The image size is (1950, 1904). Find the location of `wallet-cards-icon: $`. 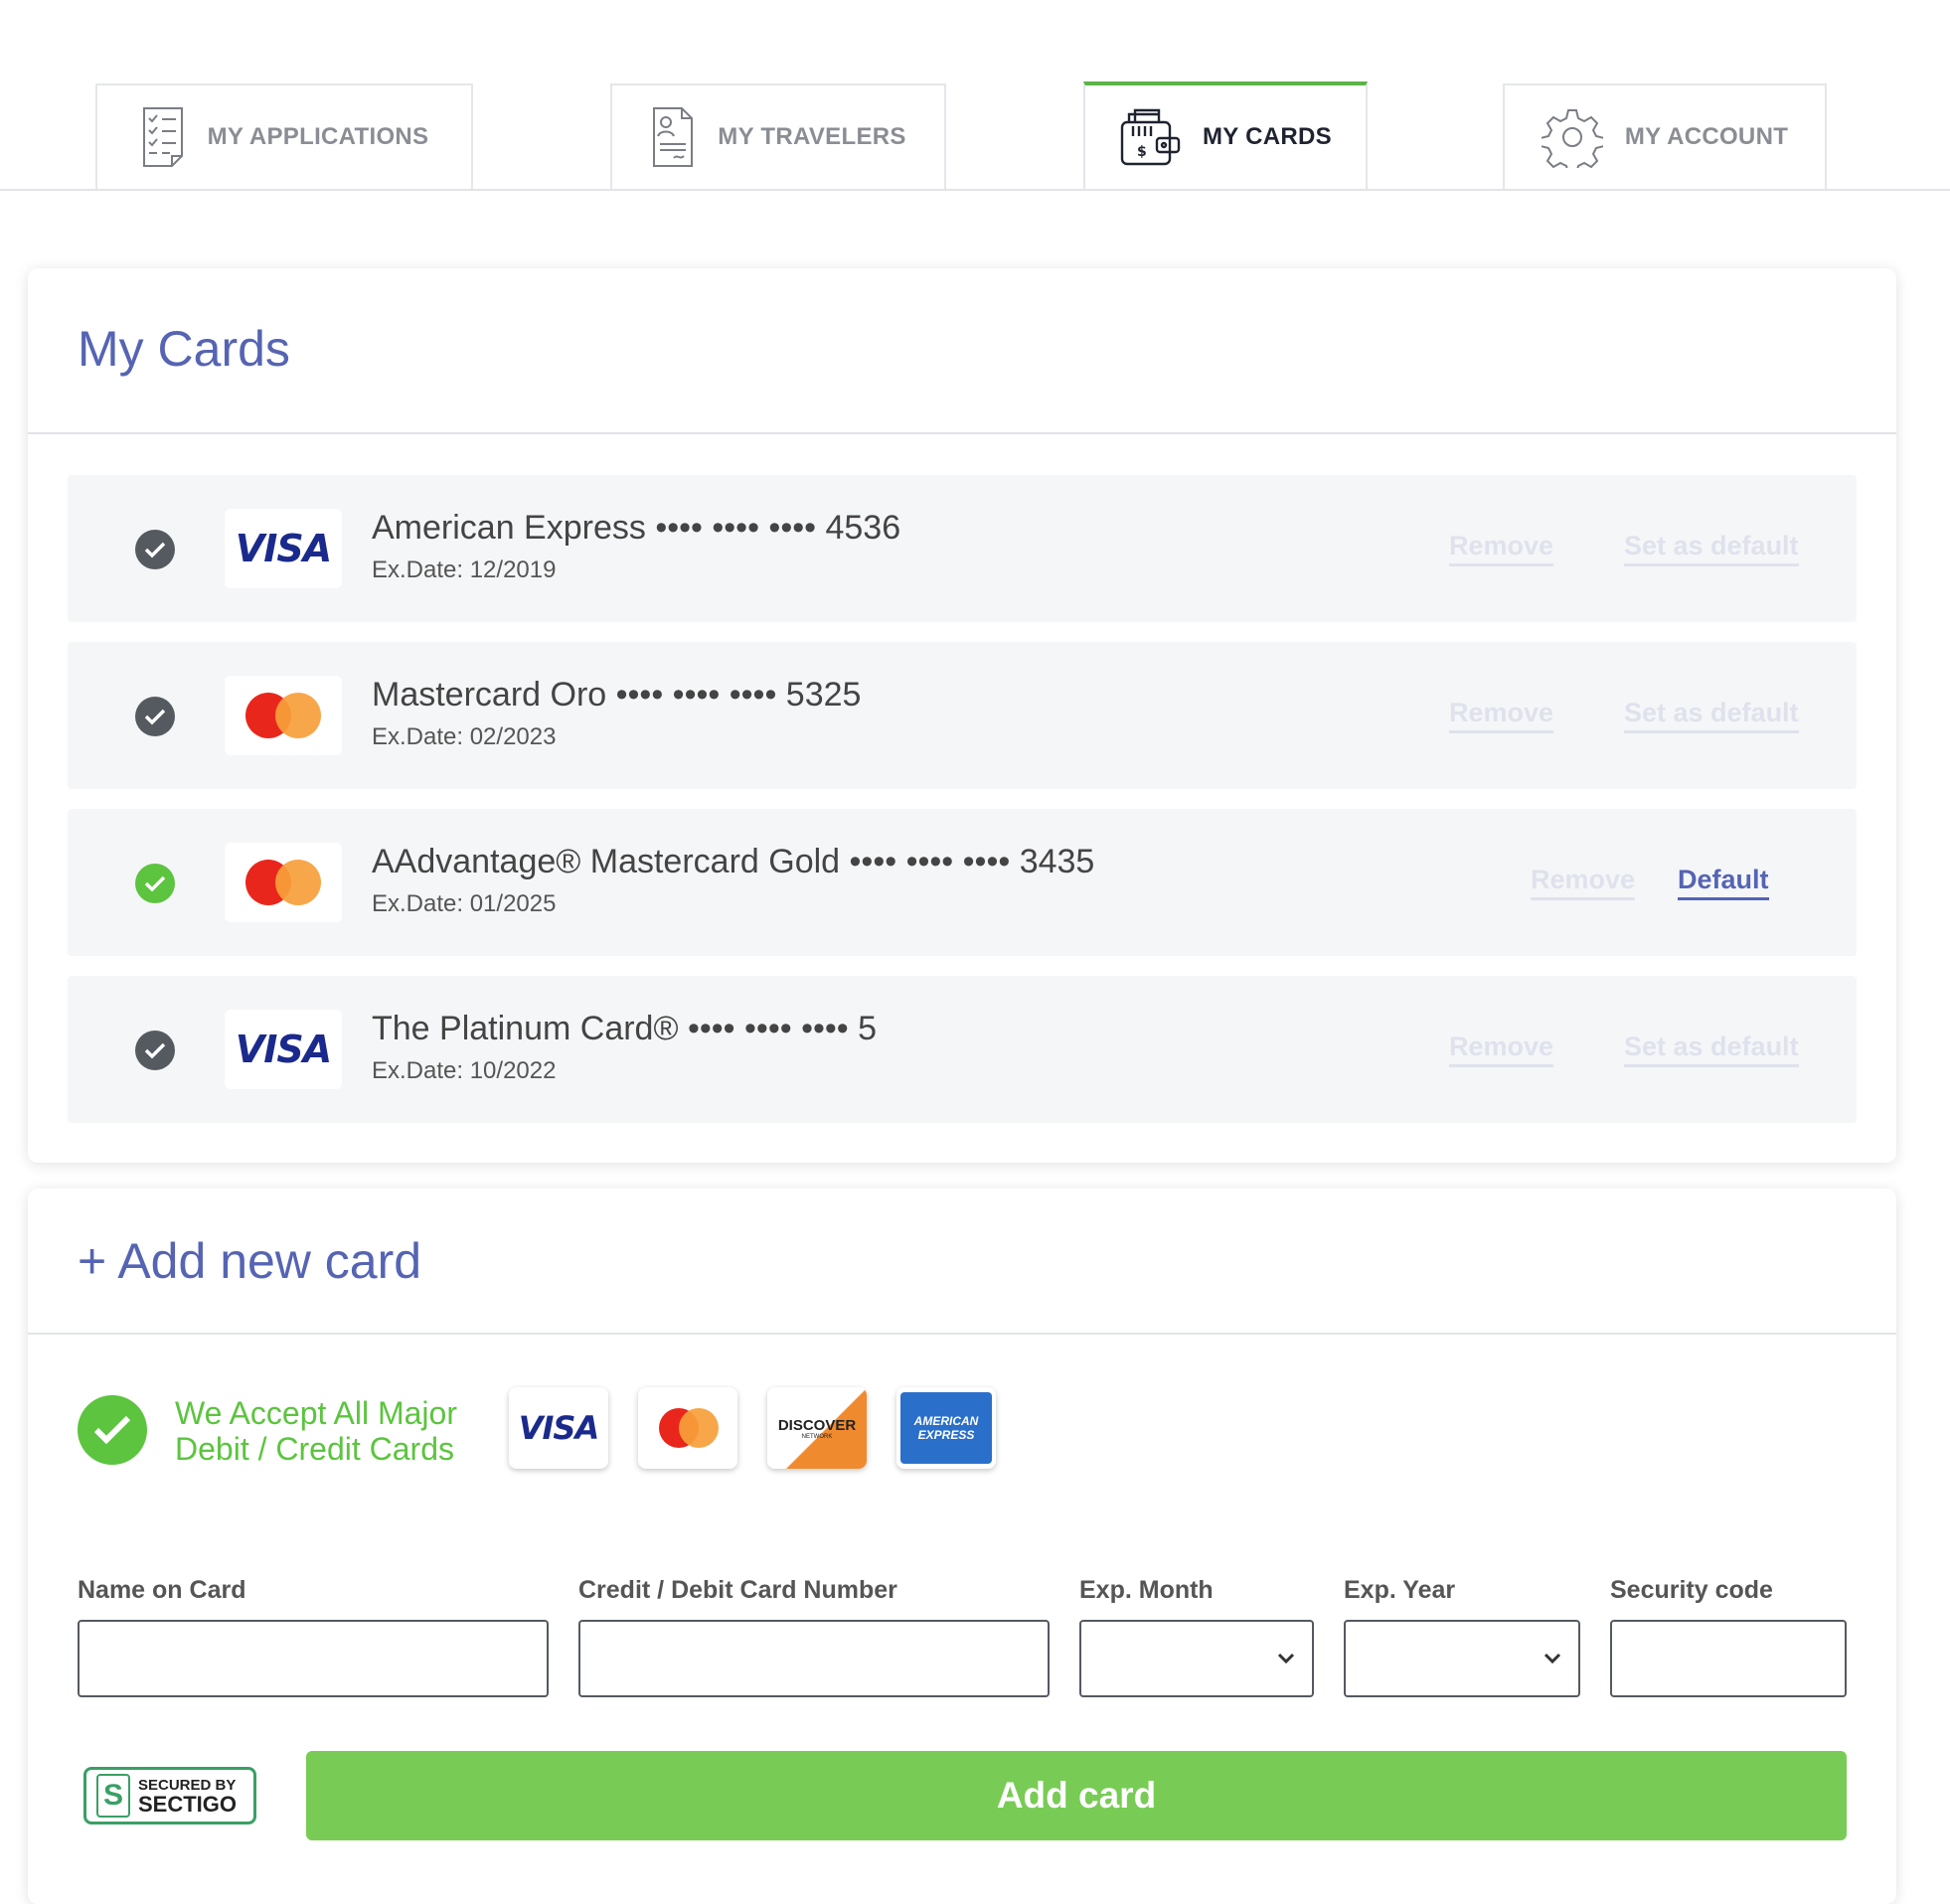

wallet-cards-icon: $ is located at coordinates (1150, 137).